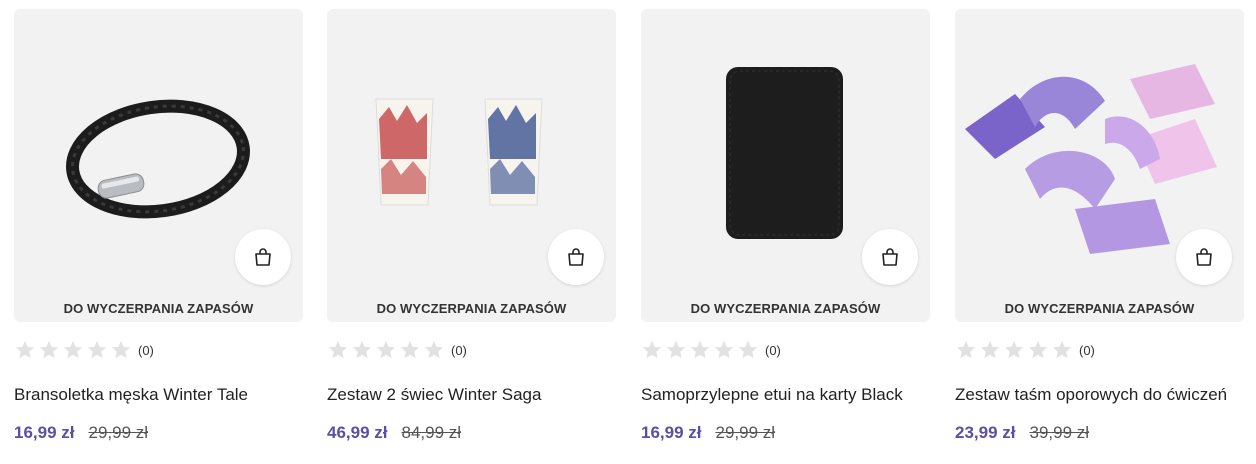  What do you see at coordinates (357, 432) in the screenshot?
I see `current-price: 46,99 zł` at bounding box center [357, 432].